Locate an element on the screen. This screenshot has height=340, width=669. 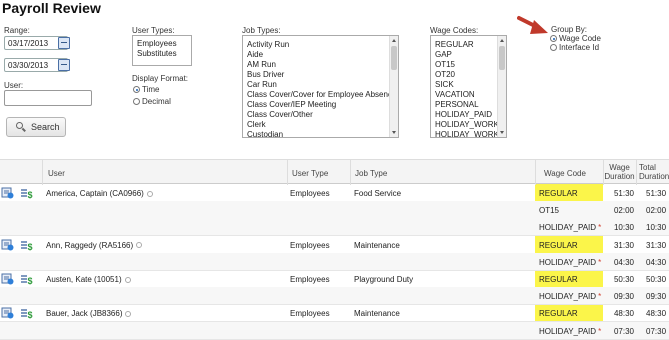
total-duration-cell: 51:30 is located at coordinates (656, 193).